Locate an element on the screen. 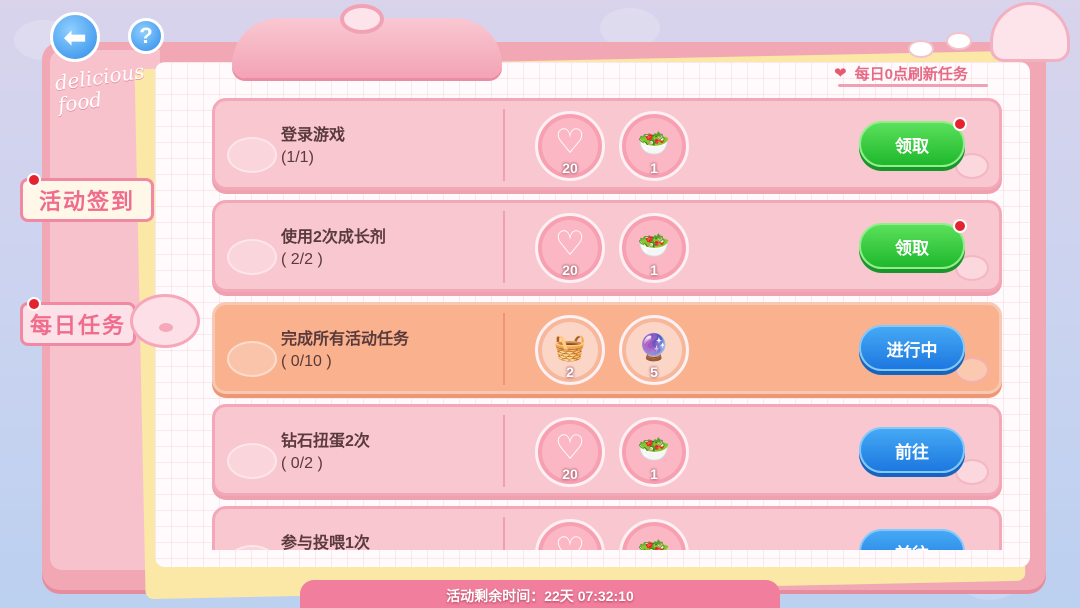 The width and height of the screenshot is (1080, 608). reward-slot: ♡ is located at coordinates (570, 534).